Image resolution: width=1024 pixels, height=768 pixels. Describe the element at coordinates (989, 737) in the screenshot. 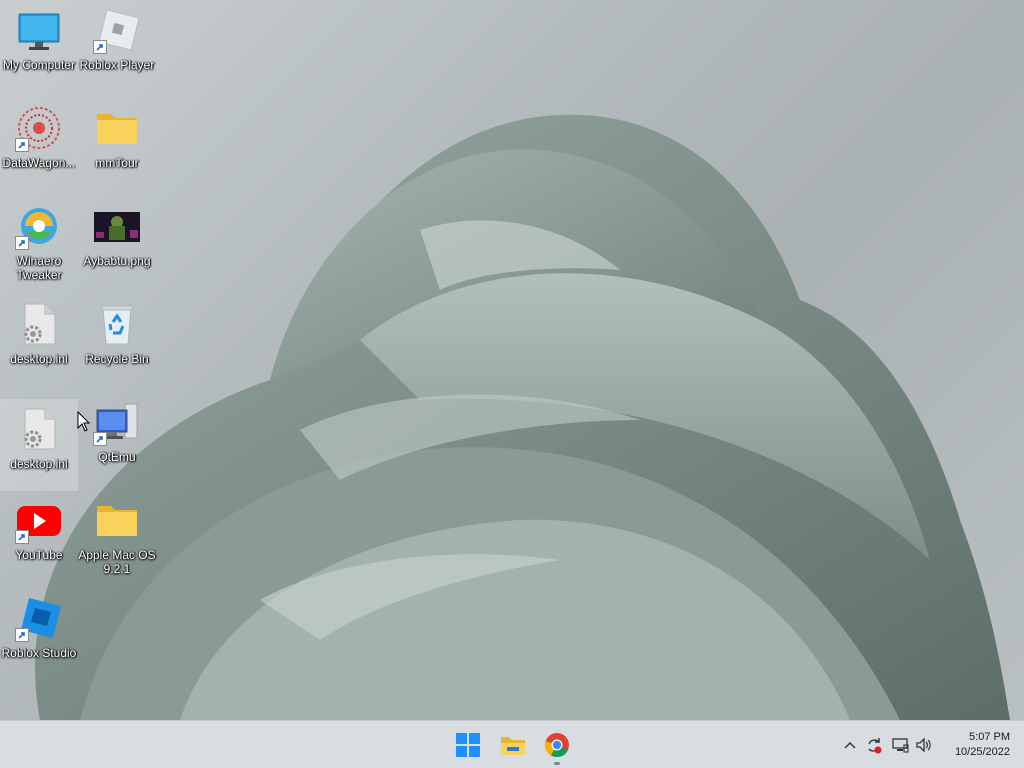

I see `clock-time: 5:07 PM` at that location.